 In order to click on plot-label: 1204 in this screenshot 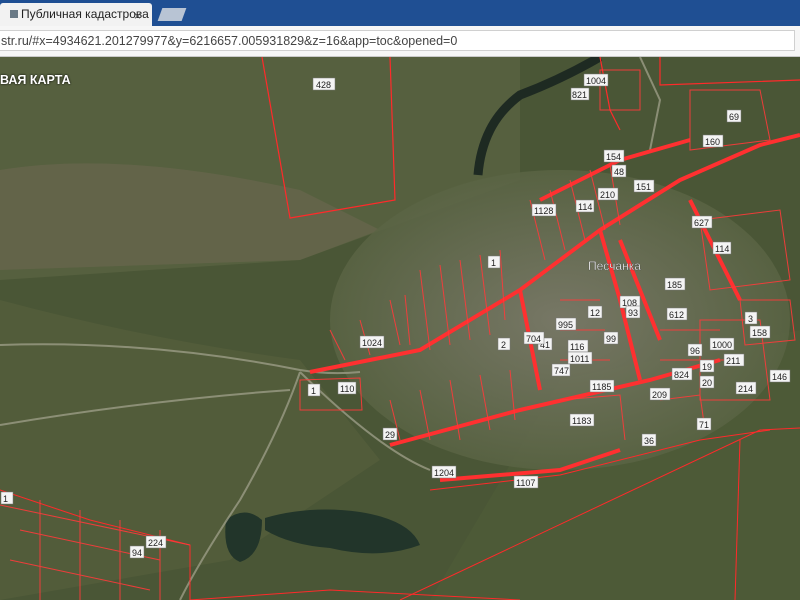, I will do `click(444, 472)`.